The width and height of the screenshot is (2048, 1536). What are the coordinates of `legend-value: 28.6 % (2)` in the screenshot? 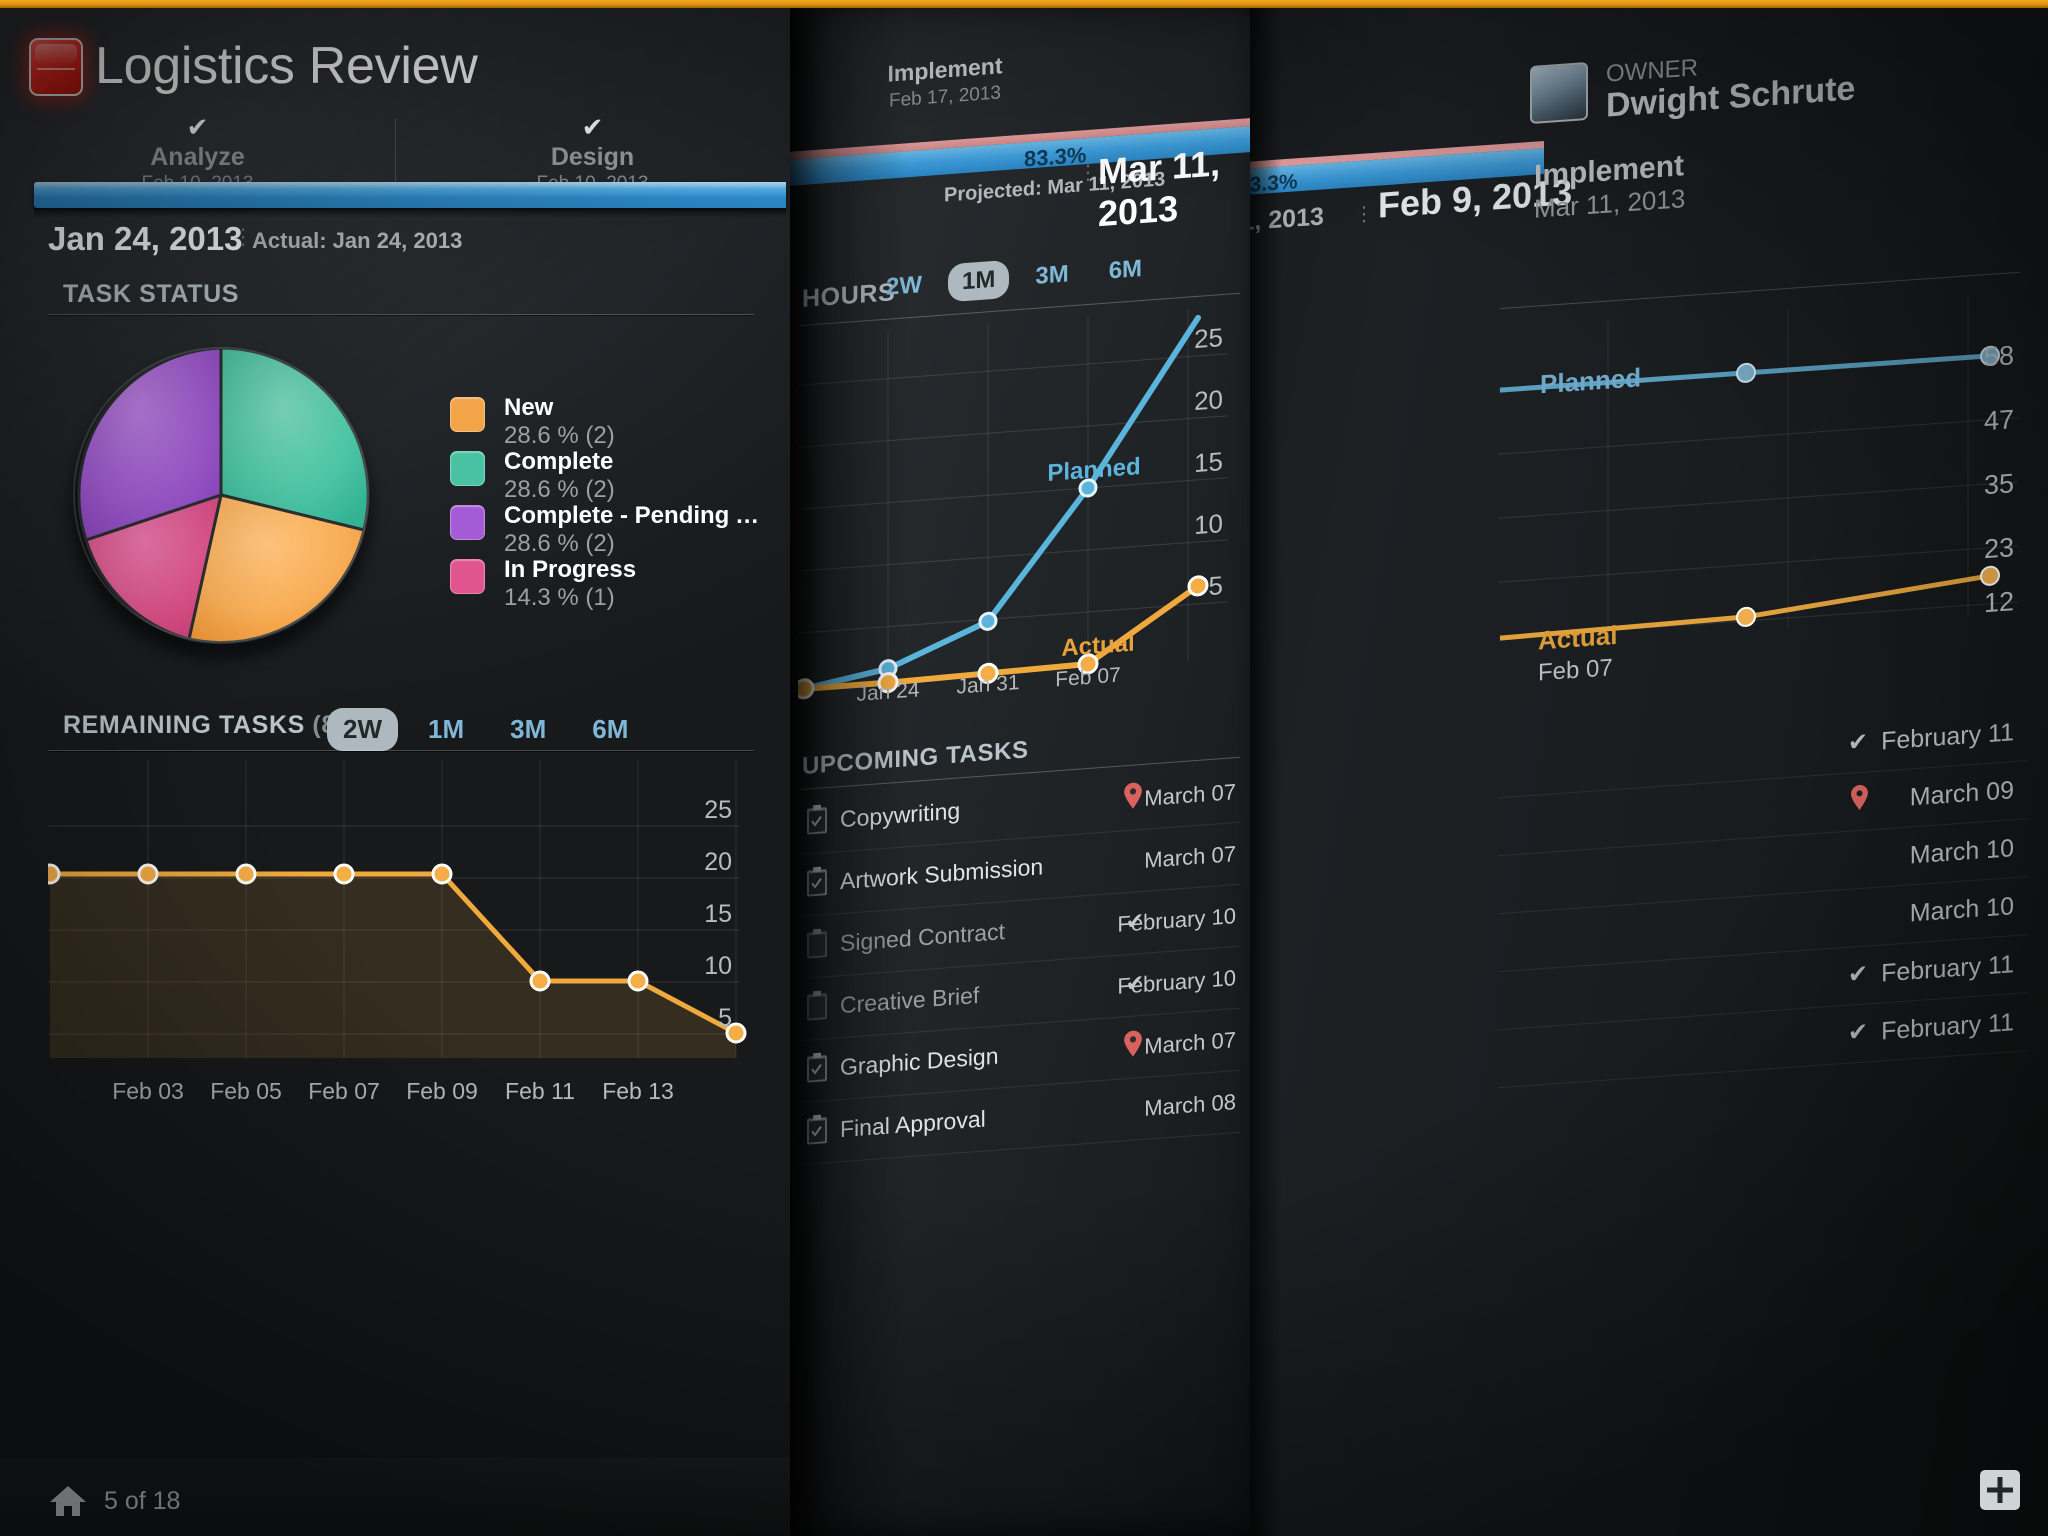 It's located at (559, 543).